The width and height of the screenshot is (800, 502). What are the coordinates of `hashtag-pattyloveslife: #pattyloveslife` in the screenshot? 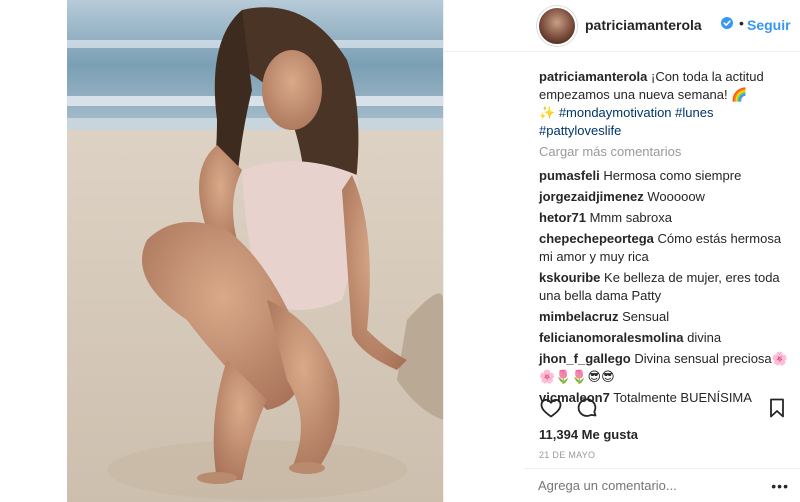 It's located at (580, 130).